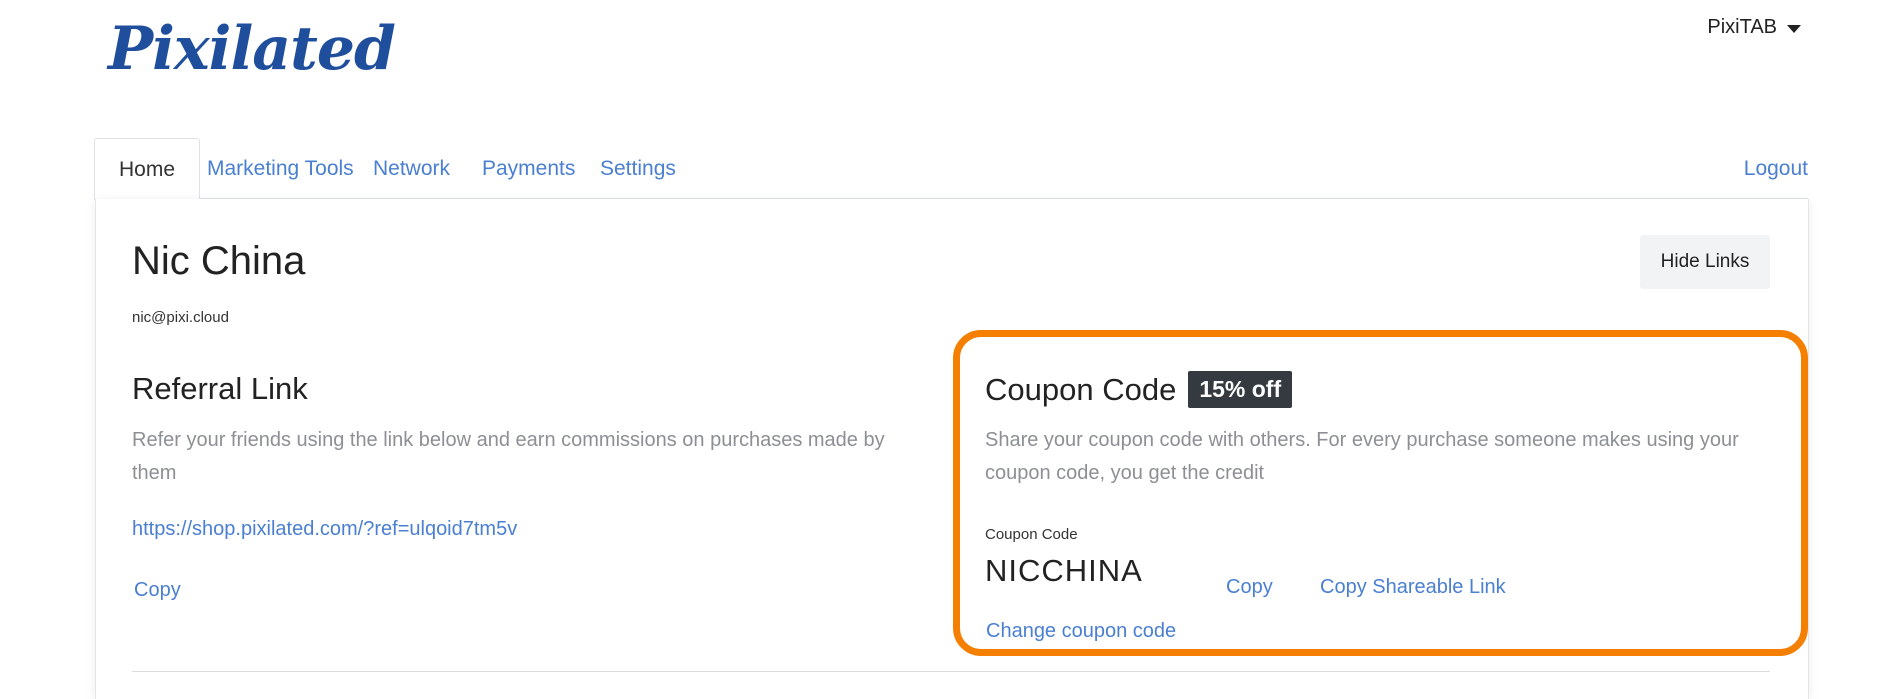 The image size is (1893, 699). What do you see at coordinates (1776, 169) in the screenshot?
I see `logout-link: Logout` at bounding box center [1776, 169].